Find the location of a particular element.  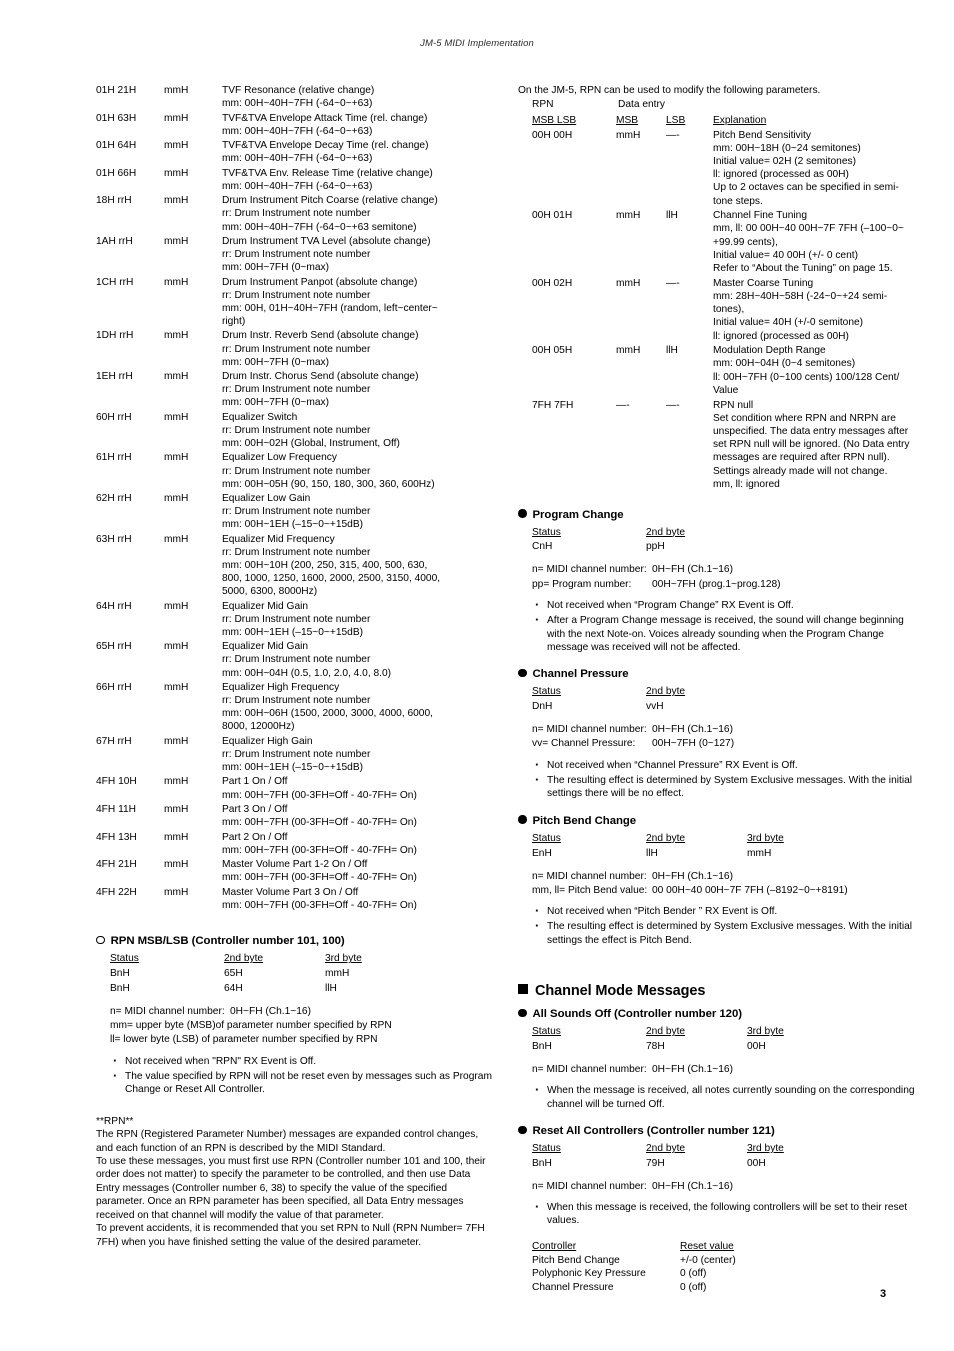

program-change-byte-table: Status 2nd byte CnH ppH is located at coordinates (639, 541).